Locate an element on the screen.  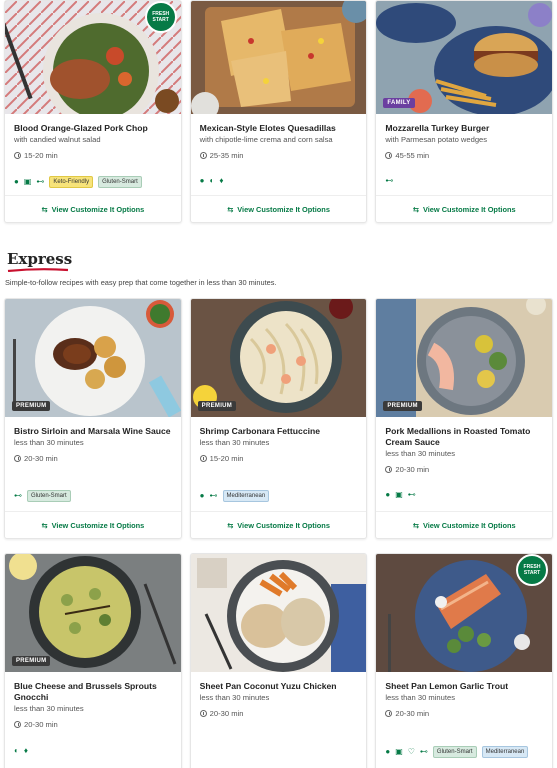
heart-icon: ♡ is located at coordinates (411, 751).